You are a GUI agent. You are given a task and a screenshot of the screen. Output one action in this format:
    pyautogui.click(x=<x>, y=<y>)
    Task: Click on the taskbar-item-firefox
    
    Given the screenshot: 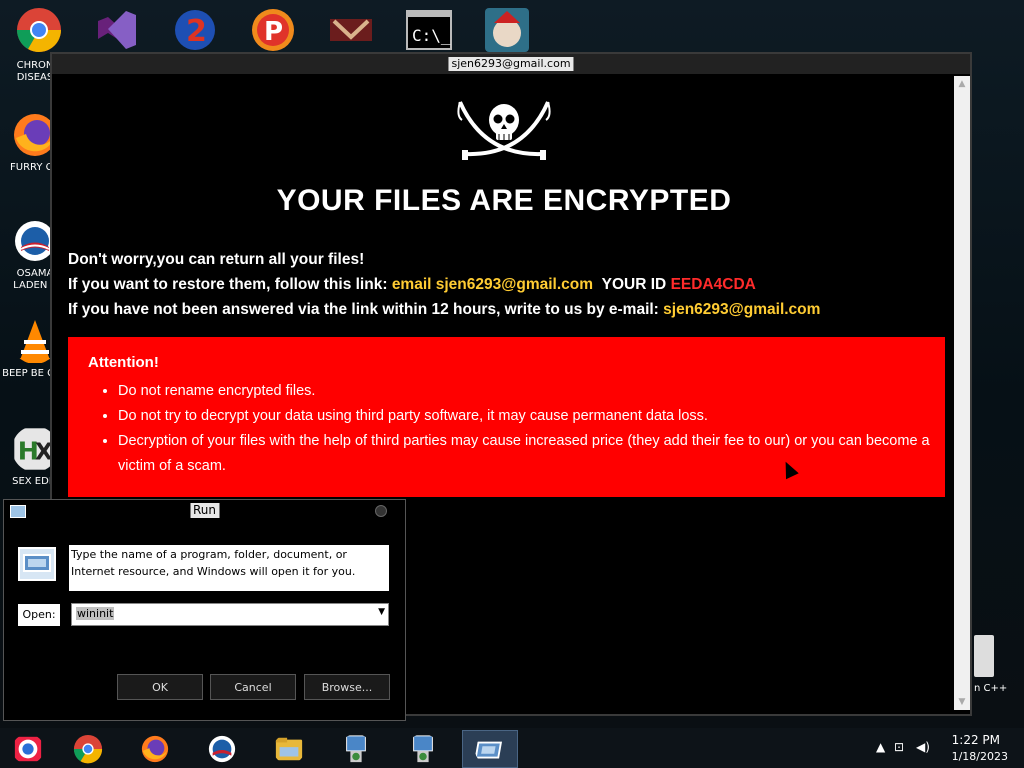 What is the action you would take?
    pyautogui.click(x=155, y=749)
    